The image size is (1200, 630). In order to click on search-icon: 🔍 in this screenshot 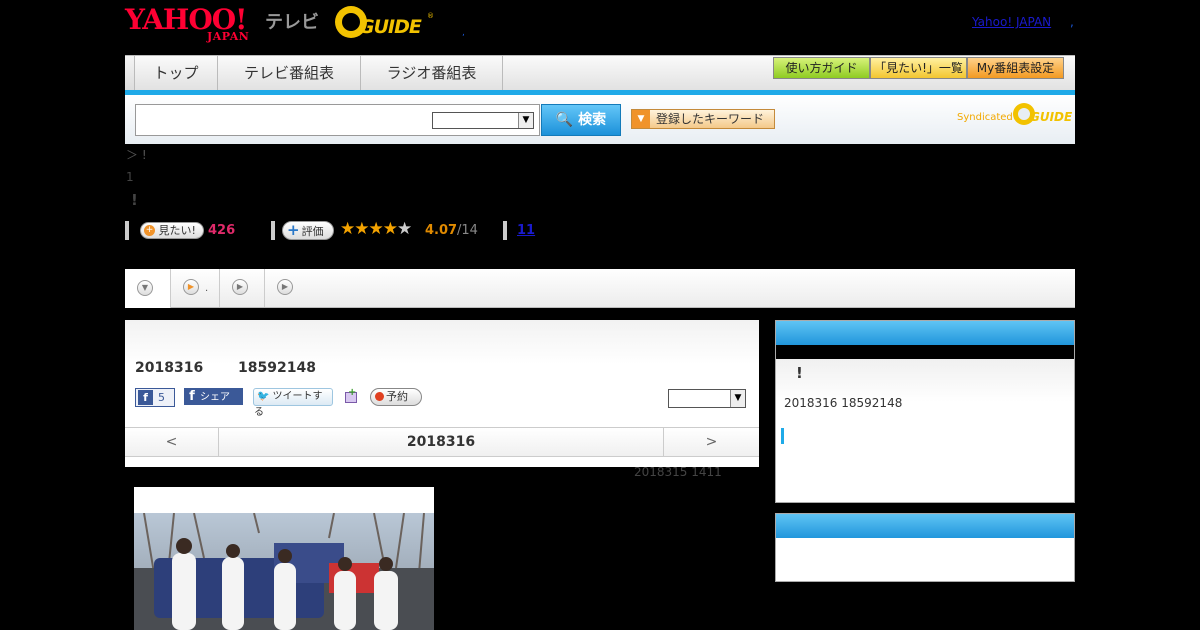, I will do `click(564, 120)`.